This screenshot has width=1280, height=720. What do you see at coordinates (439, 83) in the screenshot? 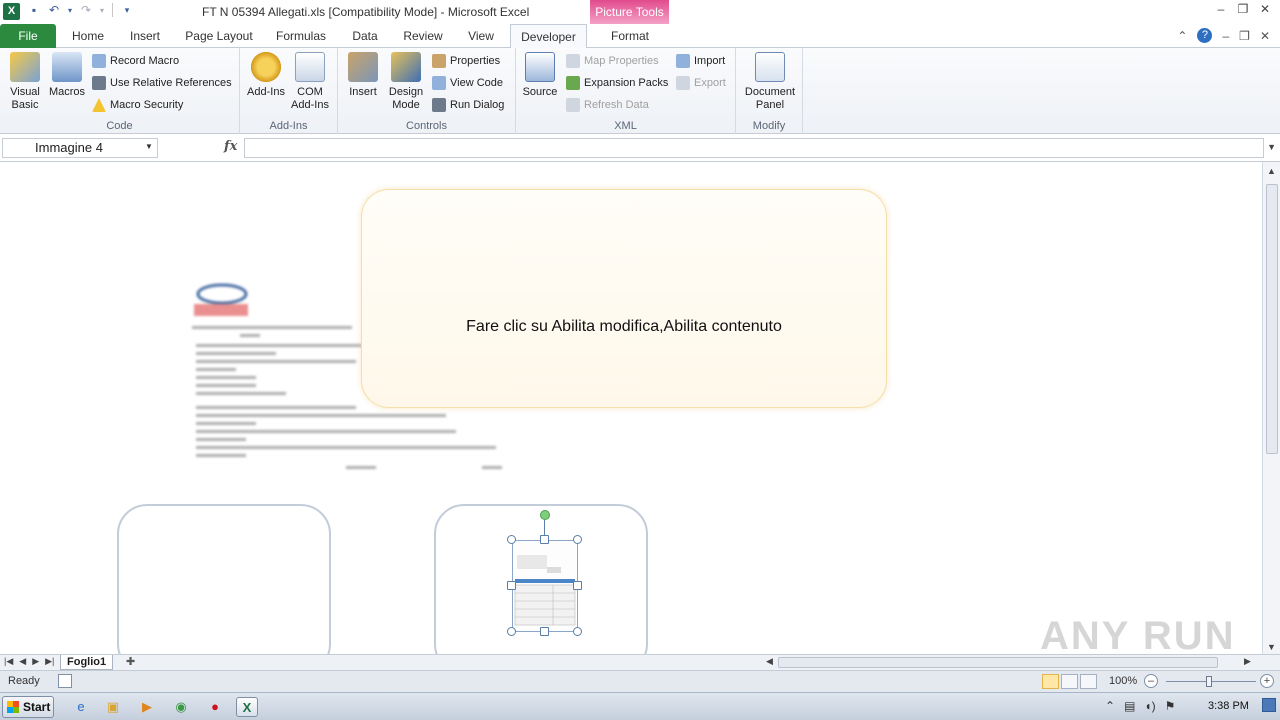
I see `view-code-icon` at bounding box center [439, 83].